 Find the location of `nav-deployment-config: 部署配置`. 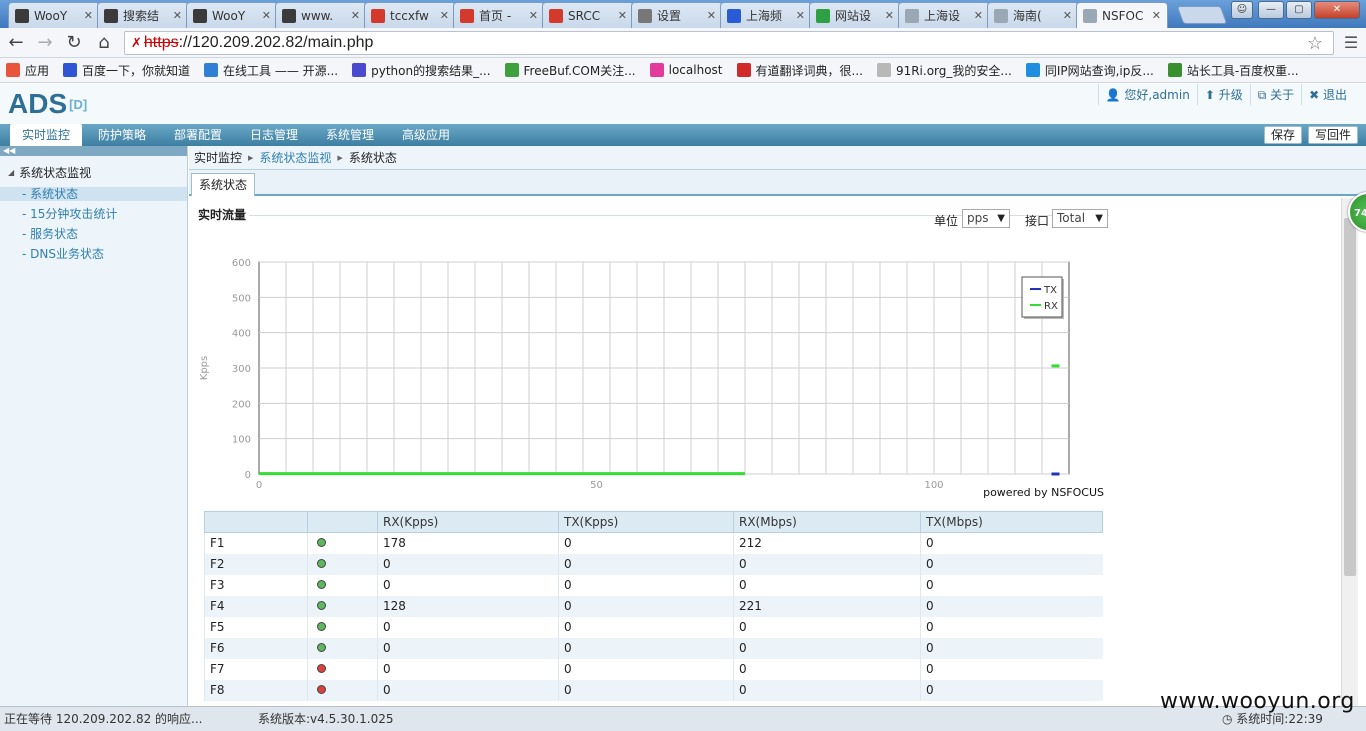

nav-deployment-config: 部署配置 is located at coordinates (198, 135).